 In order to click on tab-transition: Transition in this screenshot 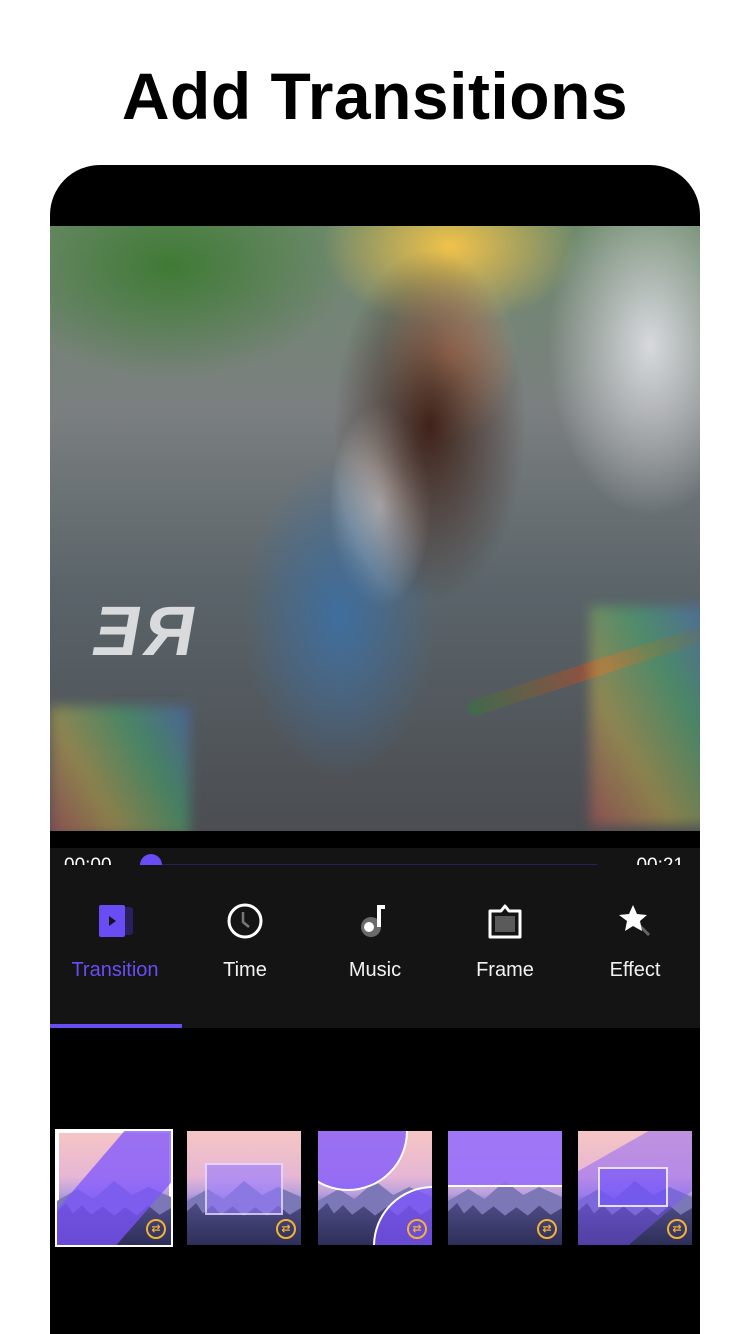, I will do `click(116, 946)`.